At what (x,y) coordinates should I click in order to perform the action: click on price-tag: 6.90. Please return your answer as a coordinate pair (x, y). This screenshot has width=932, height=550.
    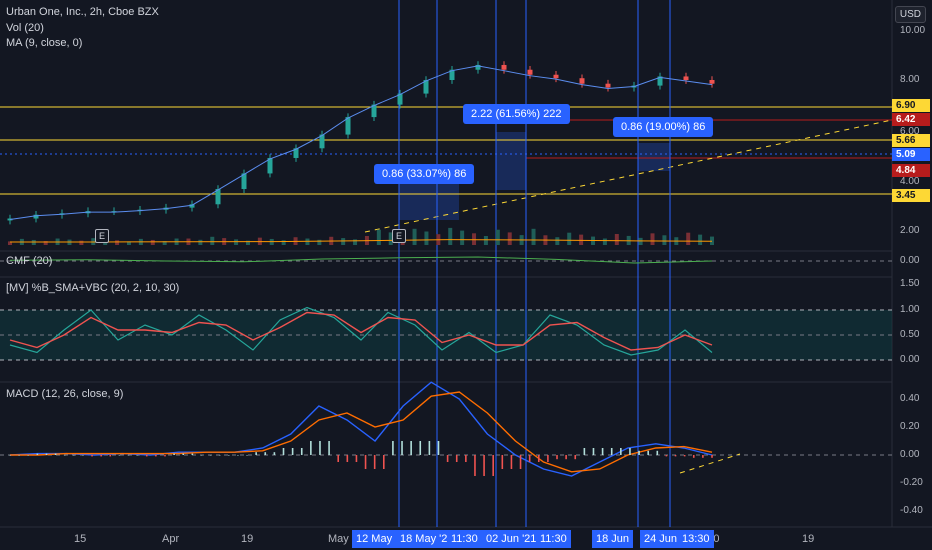
    Looking at the image, I should click on (911, 105).